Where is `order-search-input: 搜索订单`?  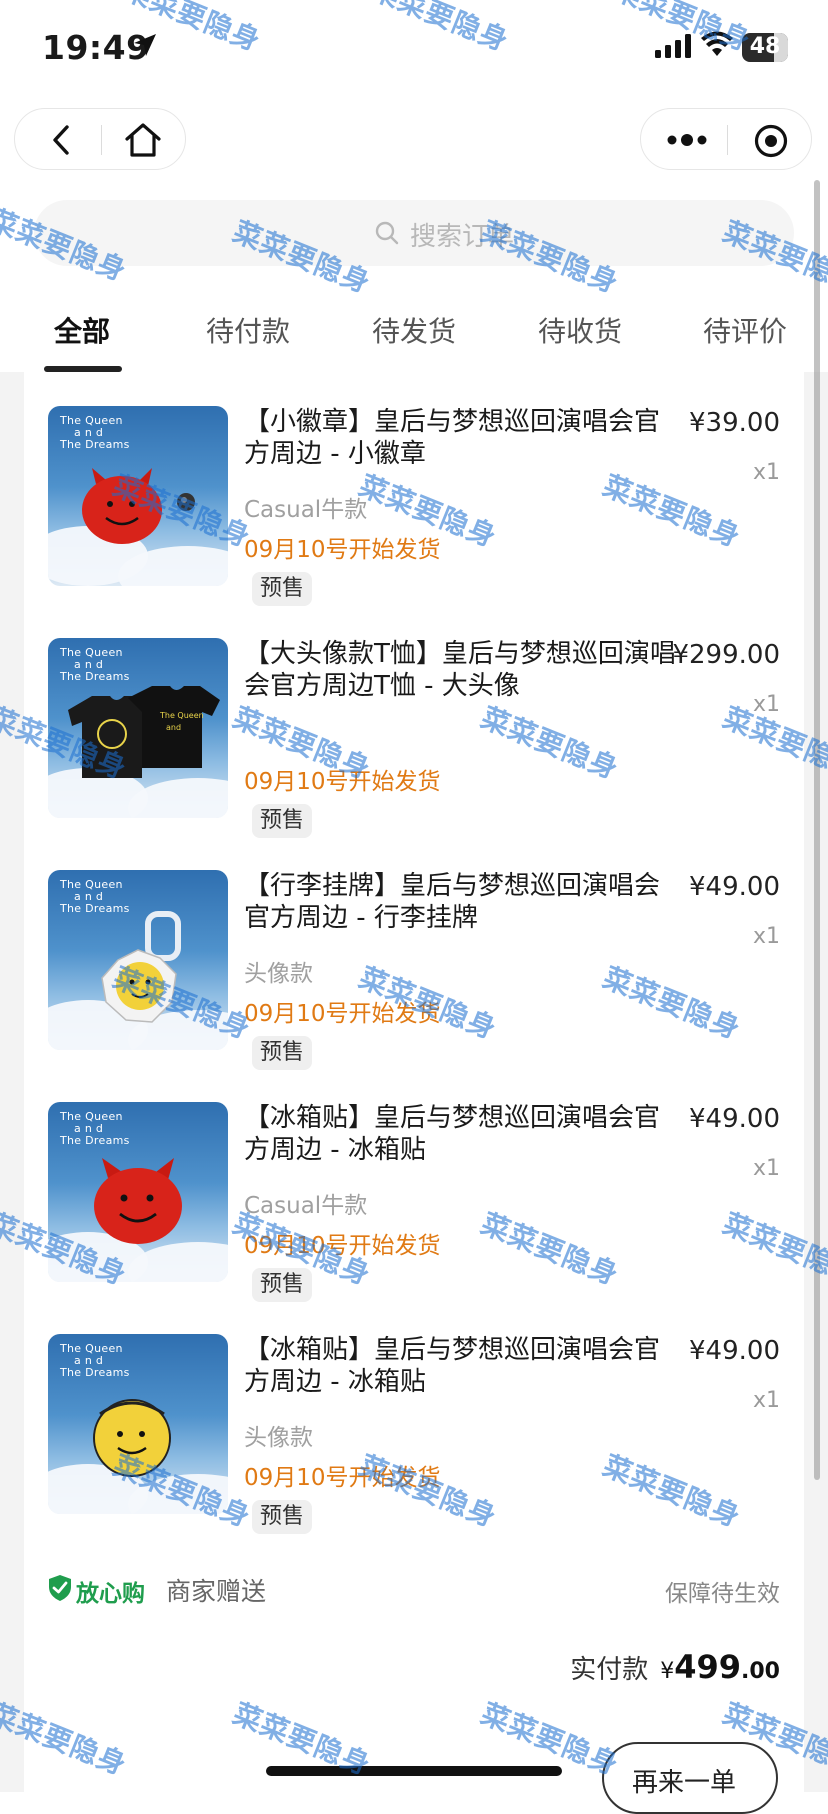 order-search-input: 搜索订单 is located at coordinates (414, 233).